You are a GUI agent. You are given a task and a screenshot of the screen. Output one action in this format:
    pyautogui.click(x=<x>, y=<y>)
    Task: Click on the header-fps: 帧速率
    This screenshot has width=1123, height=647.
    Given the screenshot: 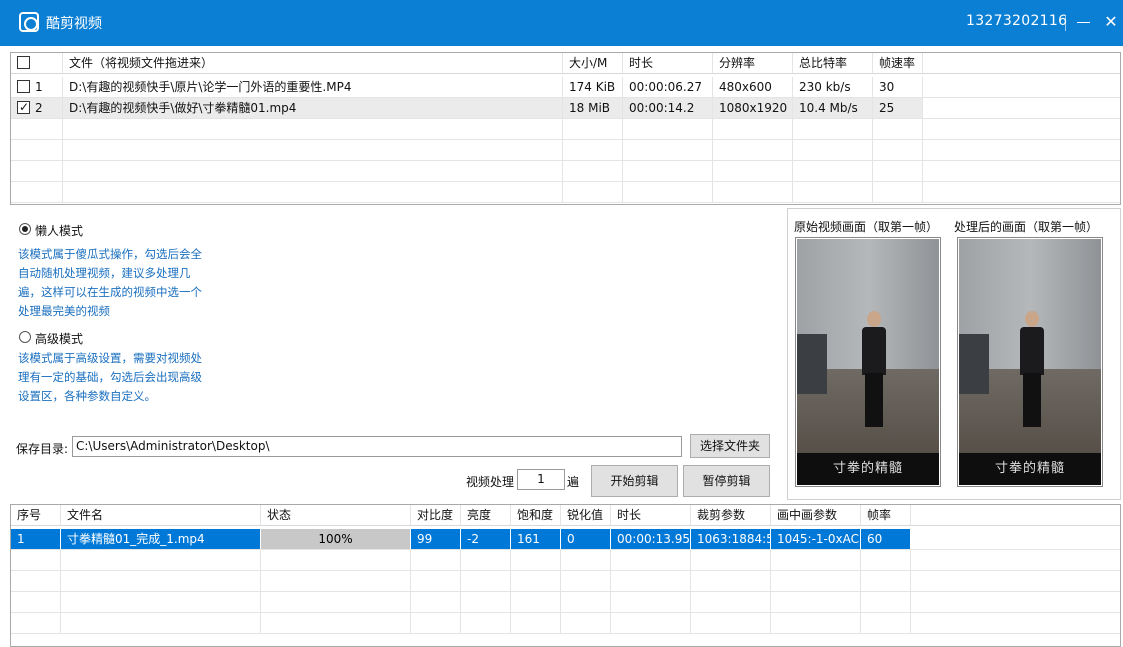 What is the action you would take?
    pyautogui.click(x=898, y=63)
    